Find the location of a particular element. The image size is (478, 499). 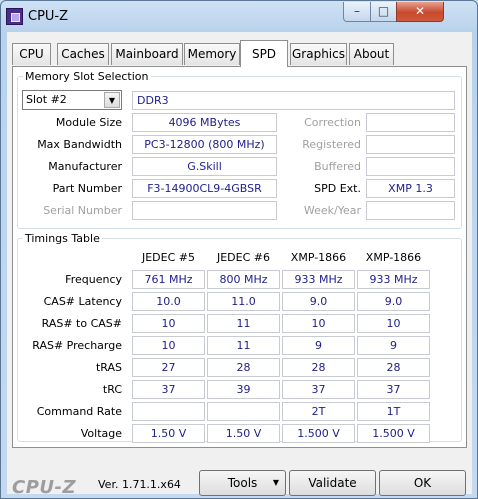

memory-type-field: DDR3 is located at coordinates (293, 100).